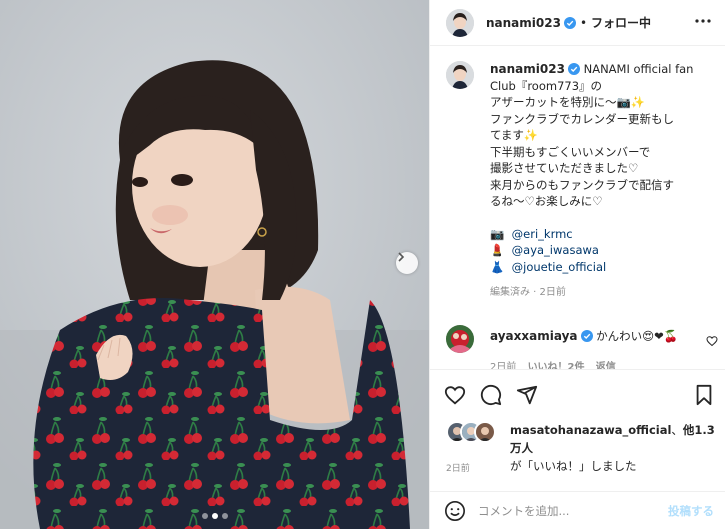 Image resolution: width=725 pixels, height=529 pixels. What do you see at coordinates (523, 23) in the screenshot?
I see `author-username: nanami023` at bounding box center [523, 23].